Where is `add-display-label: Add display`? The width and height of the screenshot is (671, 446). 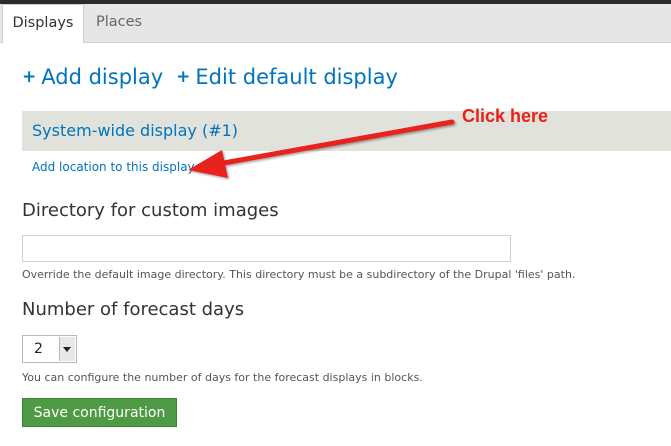
add-display-label: Add display is located at coordinates (102, 77).